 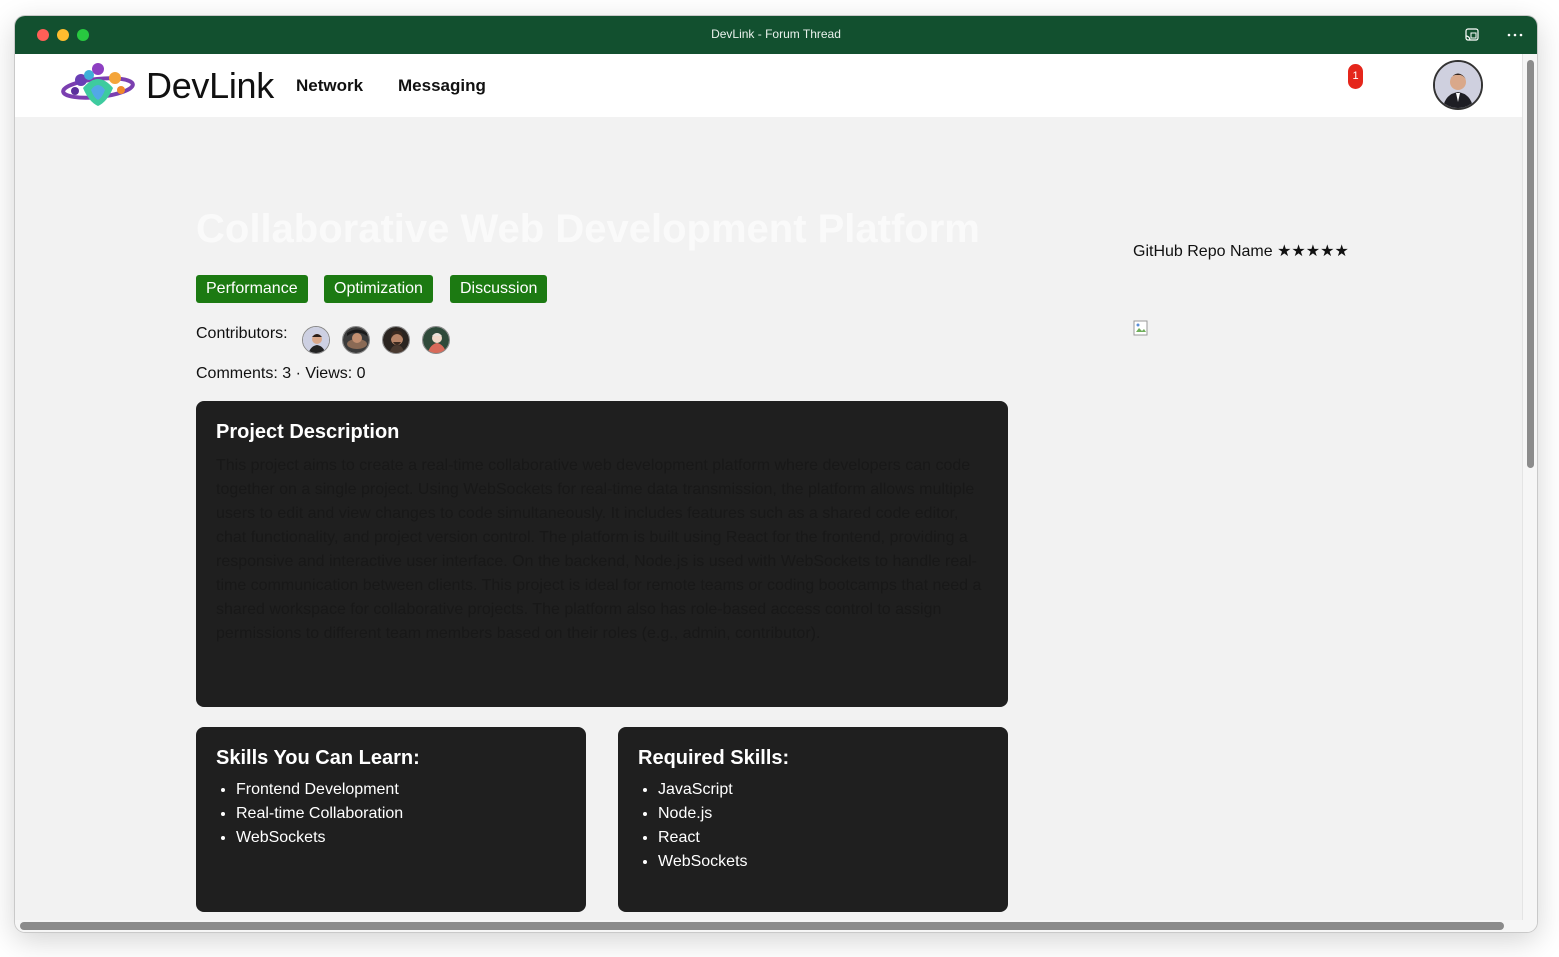 What do you see at coordinates (442, 86) in the screenshot?
I see `nav-messaging-link: Messaging` at bounding box center [442, 86].